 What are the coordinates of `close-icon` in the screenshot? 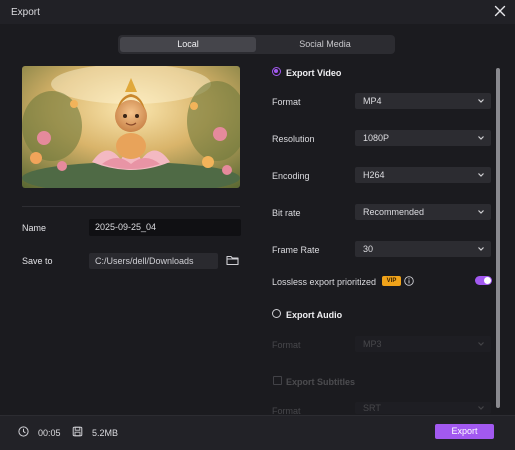 It's located at (500, 11).